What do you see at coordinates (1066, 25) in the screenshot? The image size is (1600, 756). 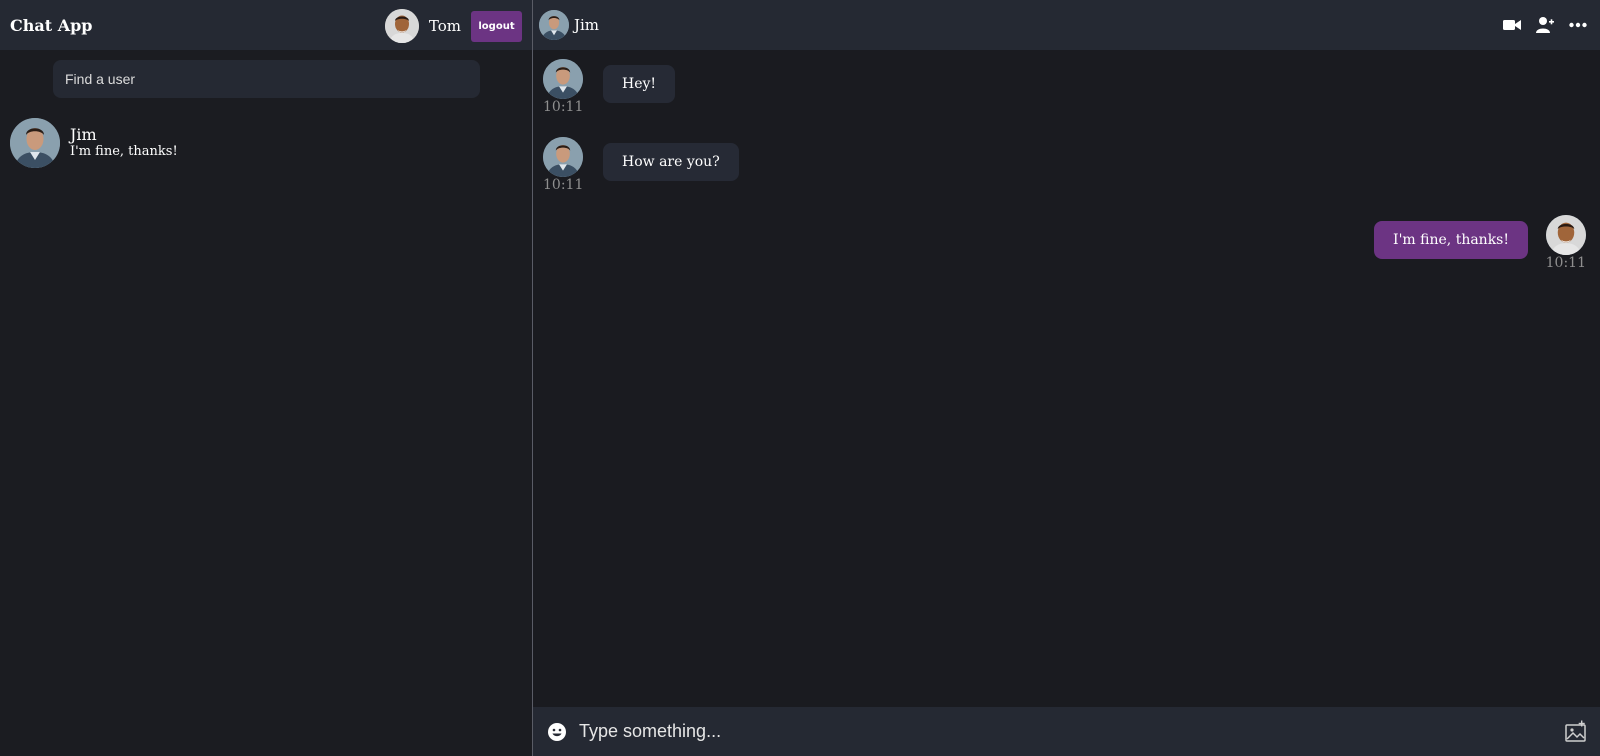 I see `chat-header: Jim` at bounding box center [1066, 25].